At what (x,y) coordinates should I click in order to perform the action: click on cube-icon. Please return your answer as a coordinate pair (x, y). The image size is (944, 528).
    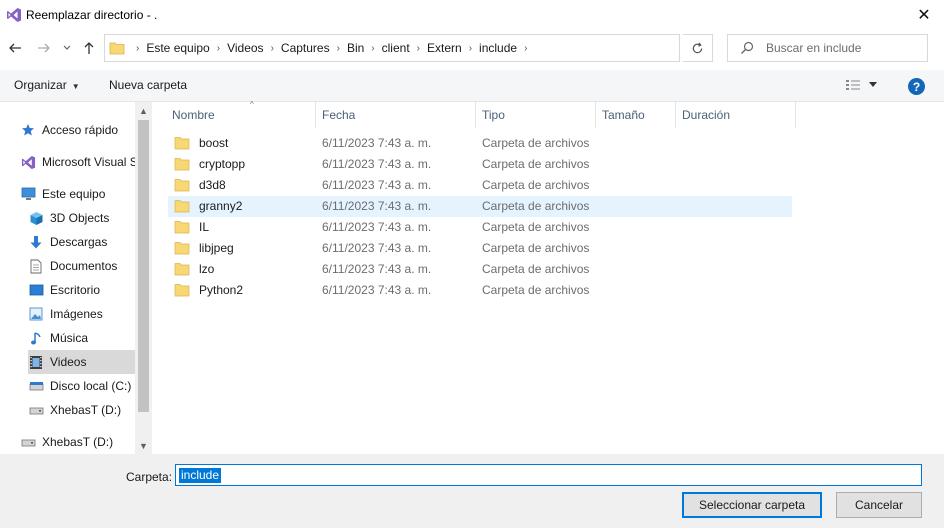
    Looking at the image, I should click on (36, 218).